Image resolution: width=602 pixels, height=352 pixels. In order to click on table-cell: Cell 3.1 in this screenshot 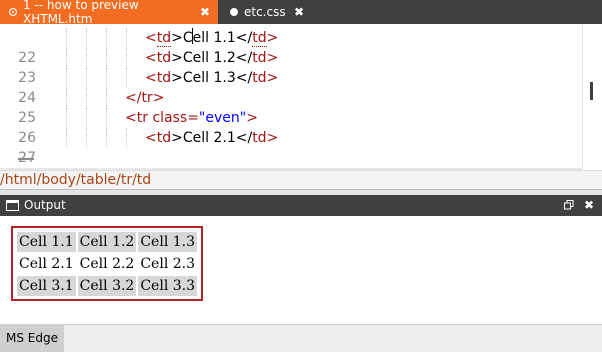, I will do `click(46, 286)`.